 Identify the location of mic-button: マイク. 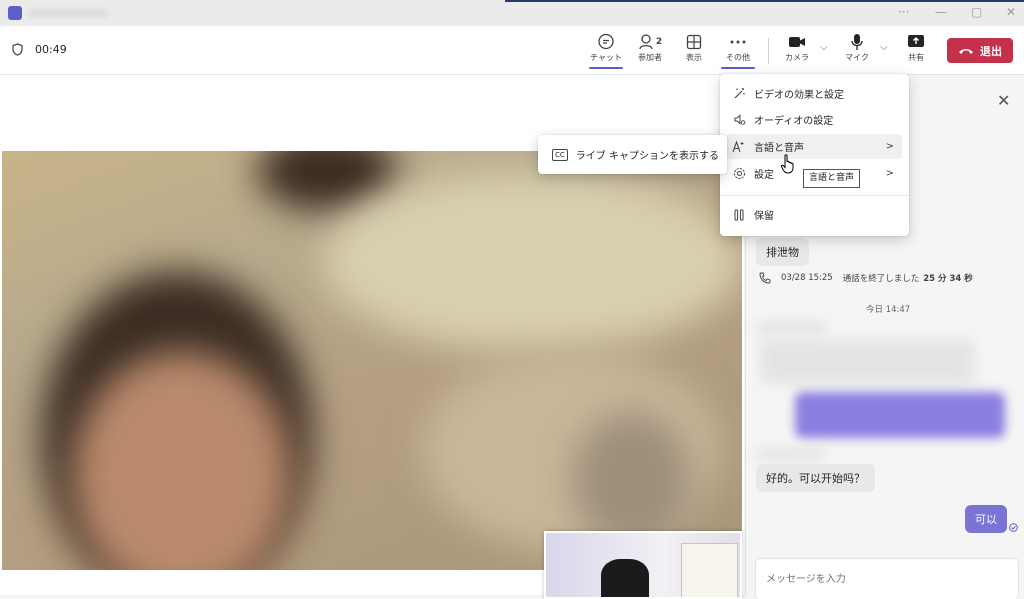
(857, 47).